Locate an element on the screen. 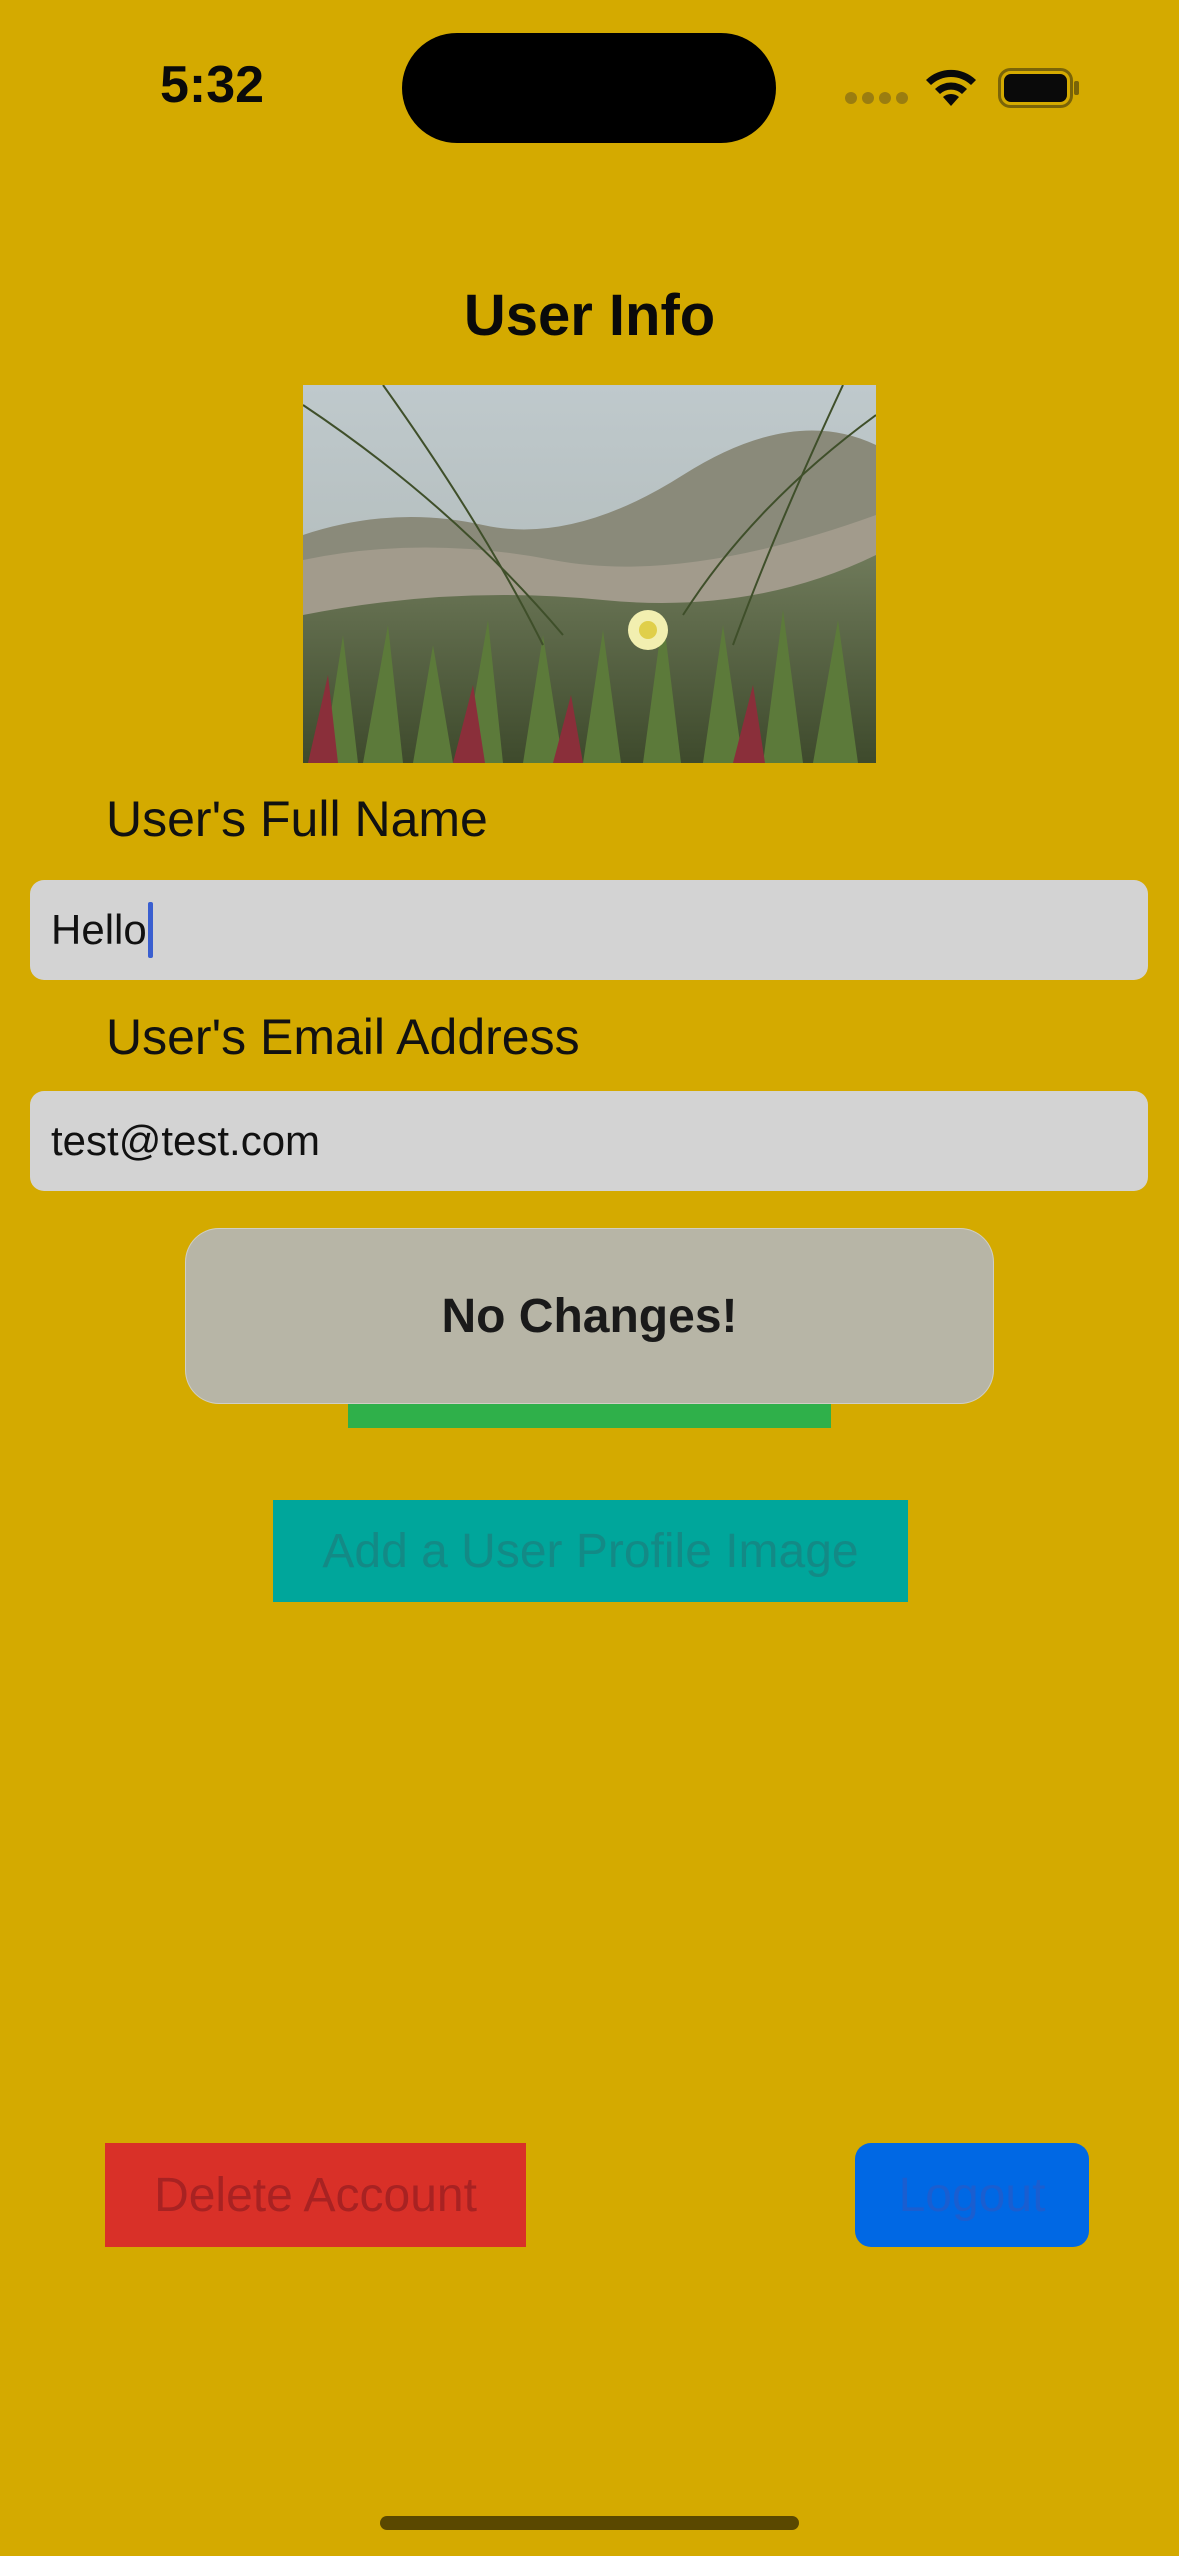 Image resolution: width=1179 pixels, height=2556 pixels. text-cursor is located at coordinates (150, 930).